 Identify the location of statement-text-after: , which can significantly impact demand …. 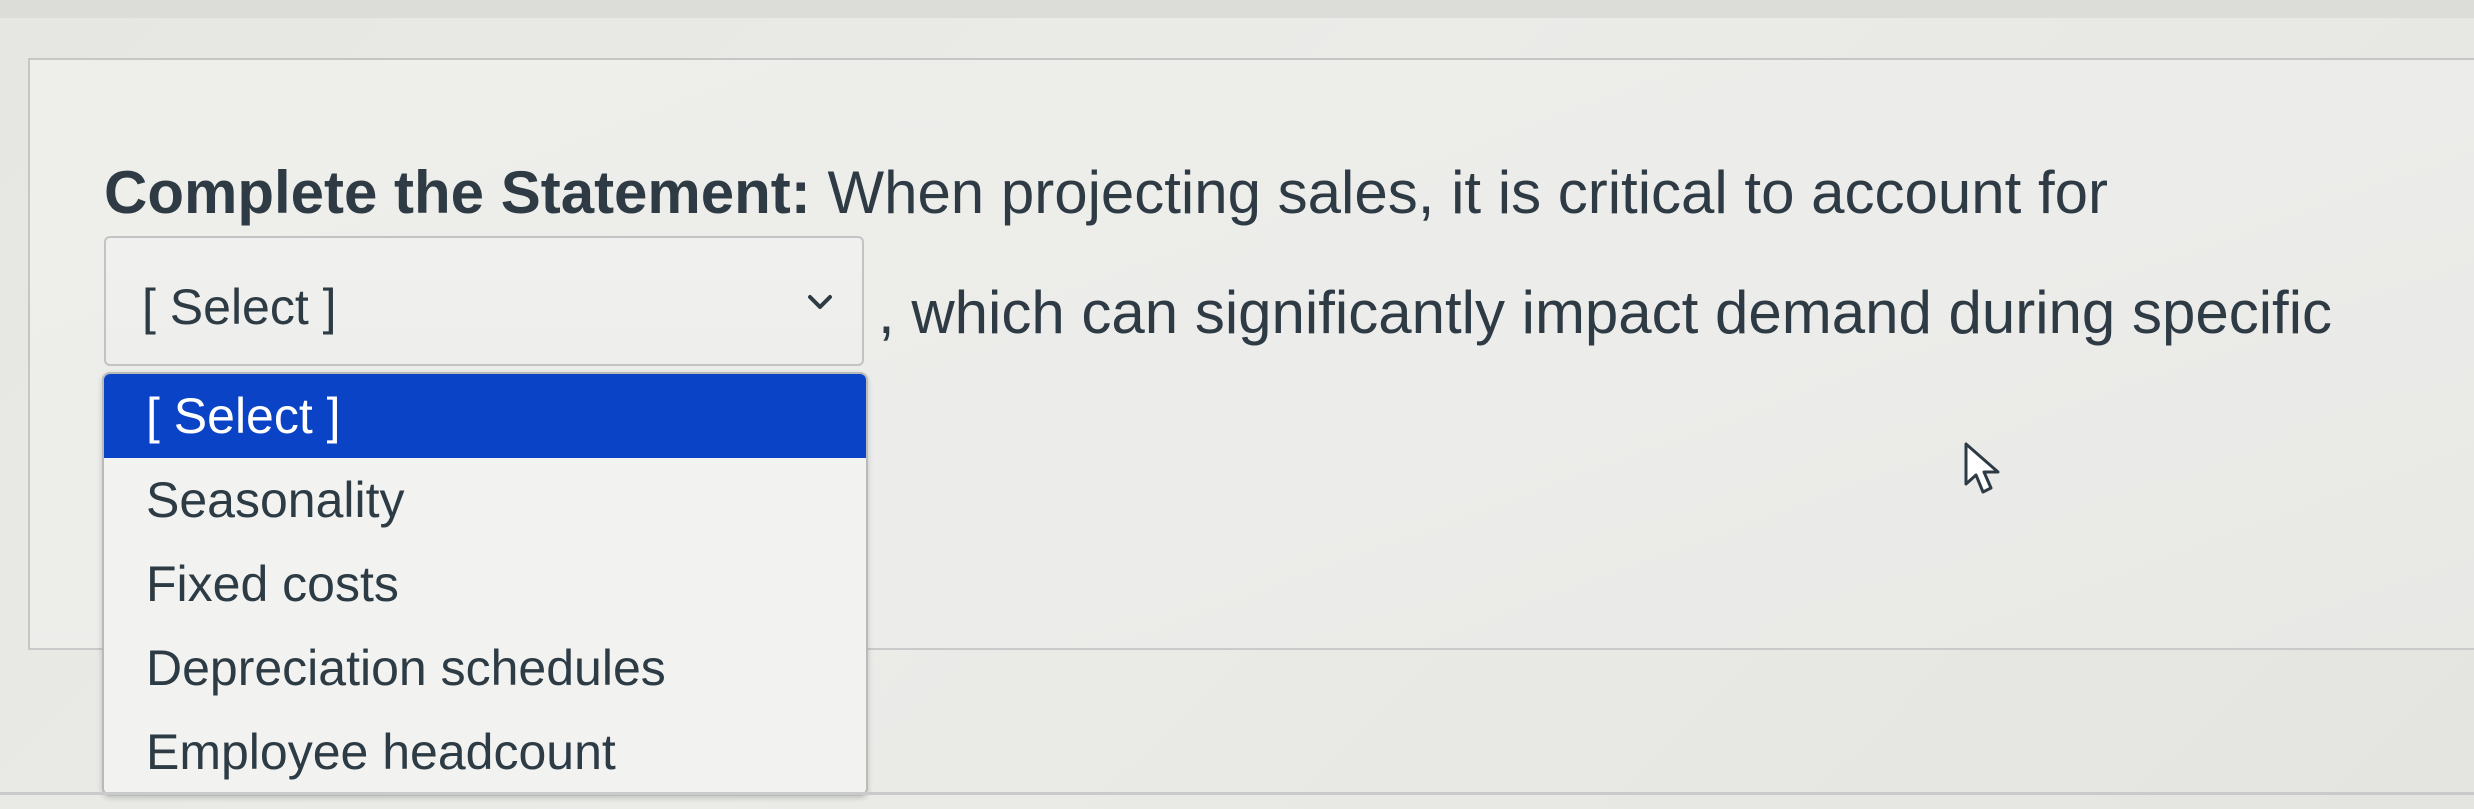
(1605, 312).